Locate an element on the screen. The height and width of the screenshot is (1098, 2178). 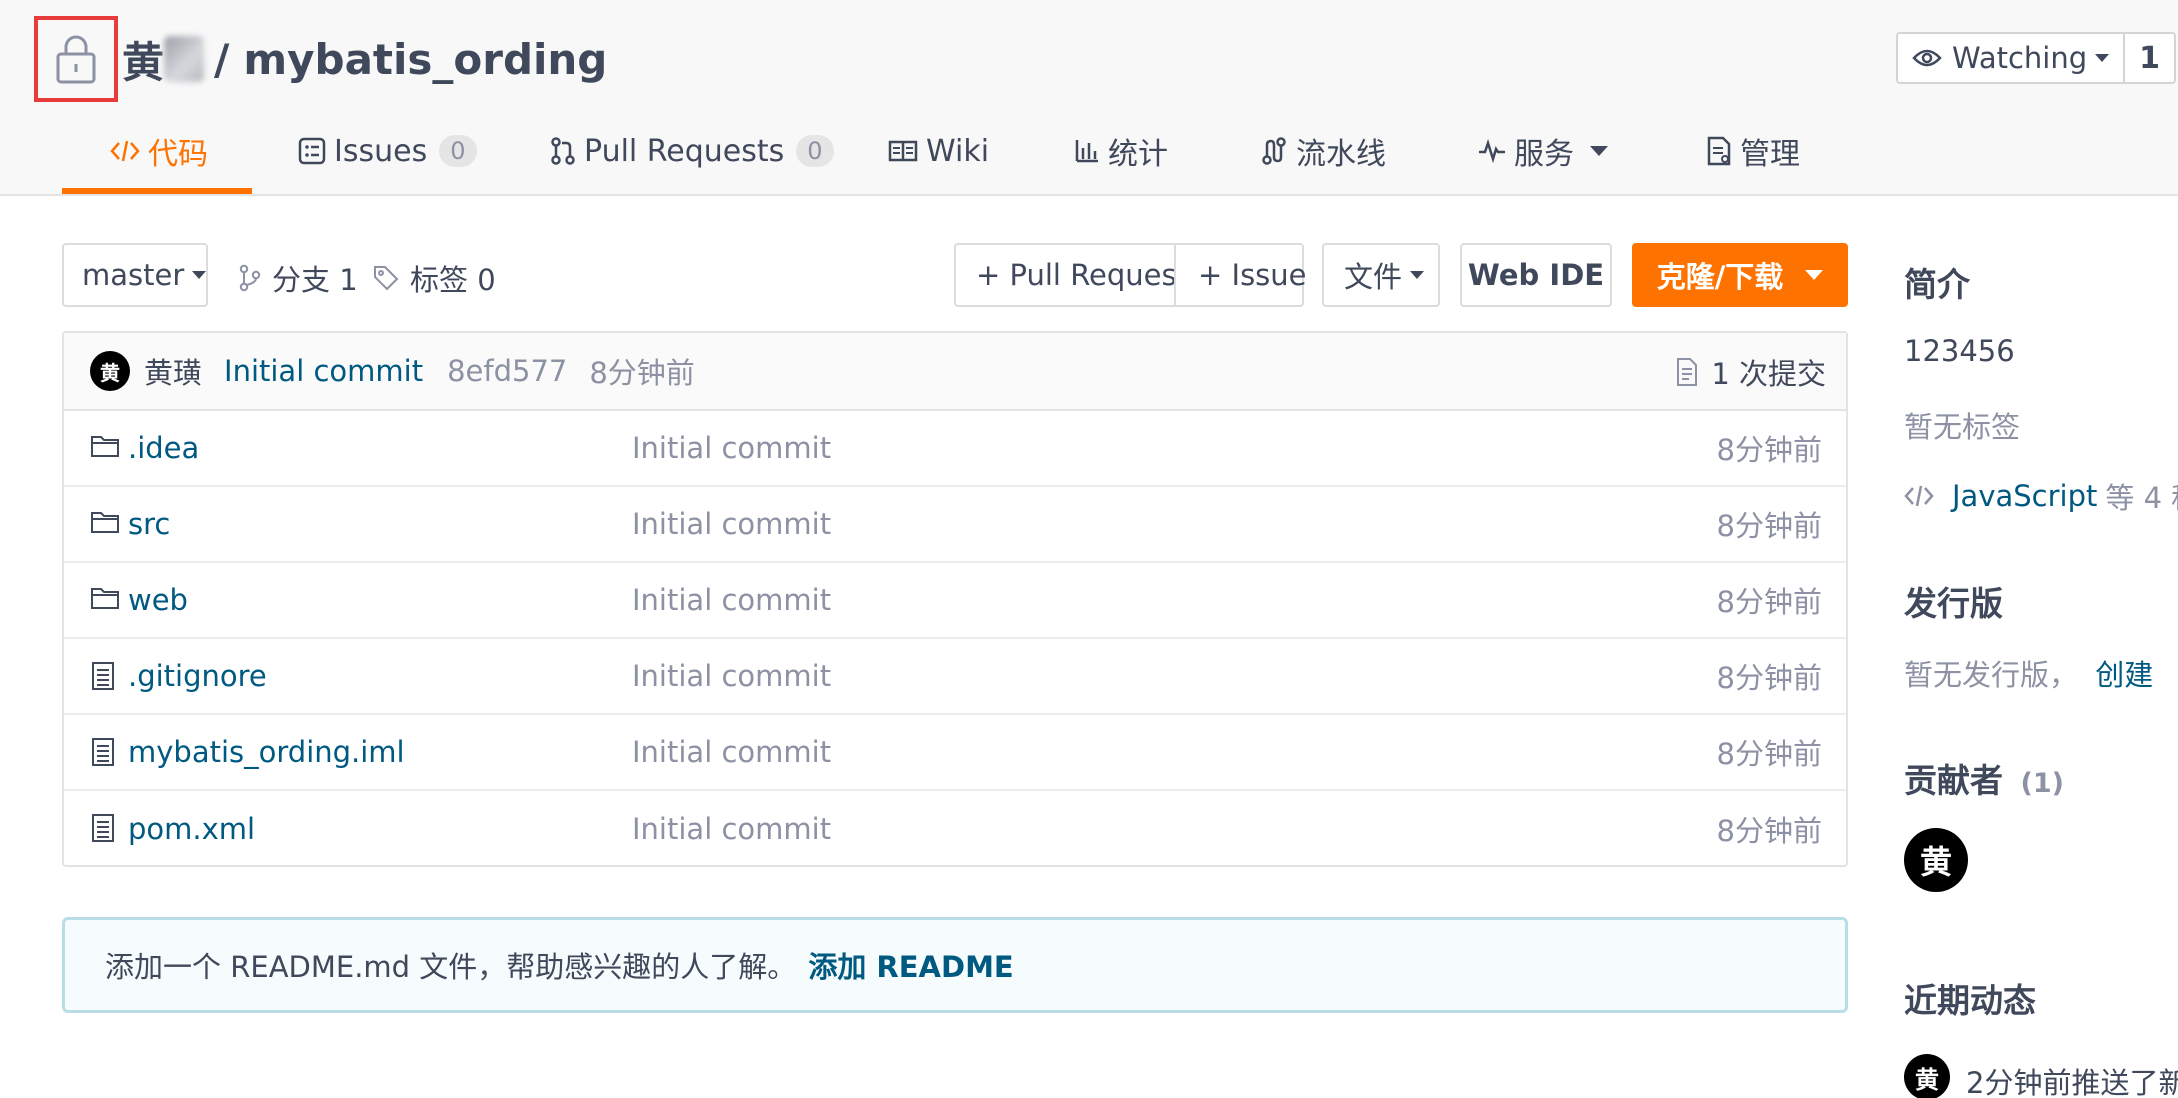
new-issue-button: + Issue is located at coordinates (1240, 275).